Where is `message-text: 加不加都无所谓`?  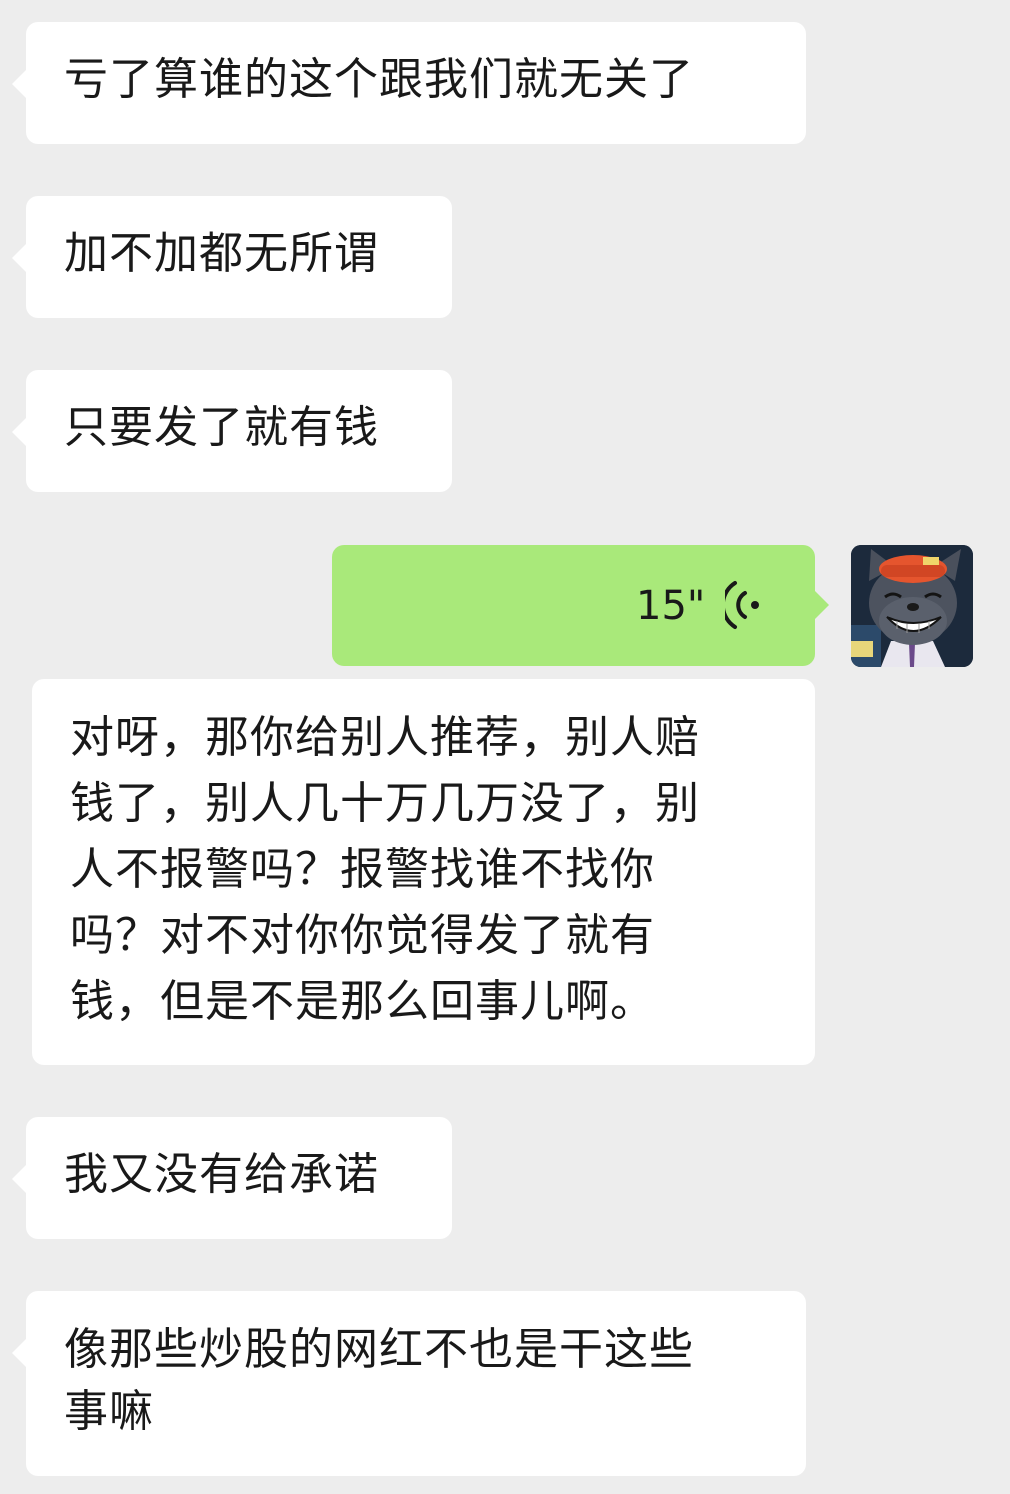
message-text: 加不加都无所谓 is located at coordinates (221, 253).